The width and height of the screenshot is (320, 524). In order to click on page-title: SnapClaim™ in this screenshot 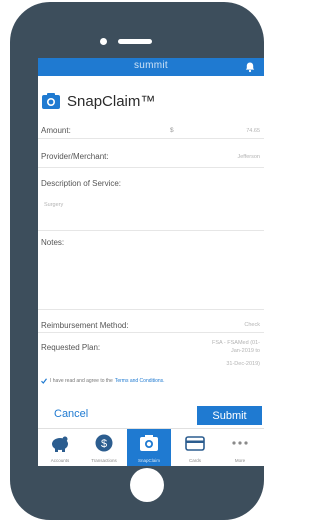, I will do `click(111, 101)`.